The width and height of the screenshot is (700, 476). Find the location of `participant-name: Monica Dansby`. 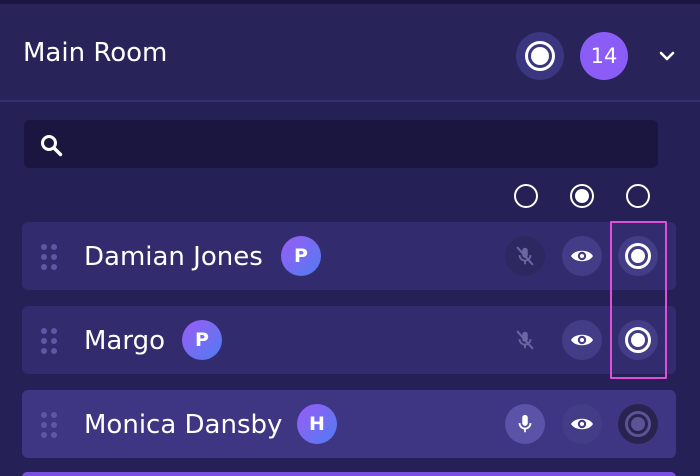

participant-name: Monica Dansby is located at coordinates (183, 425).